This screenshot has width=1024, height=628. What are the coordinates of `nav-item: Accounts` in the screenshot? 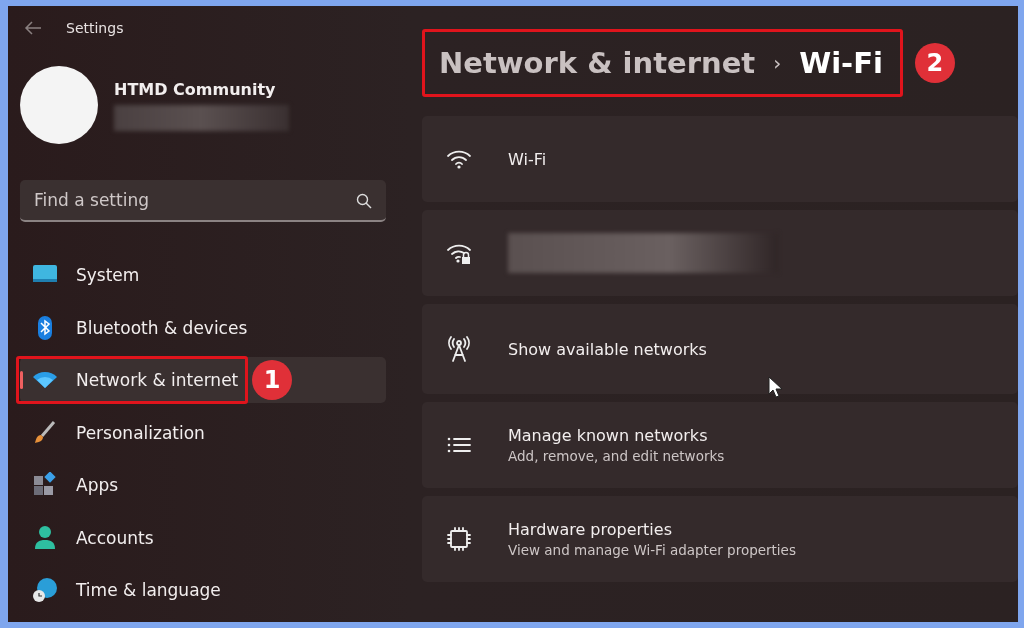 It's located at (203, 537).